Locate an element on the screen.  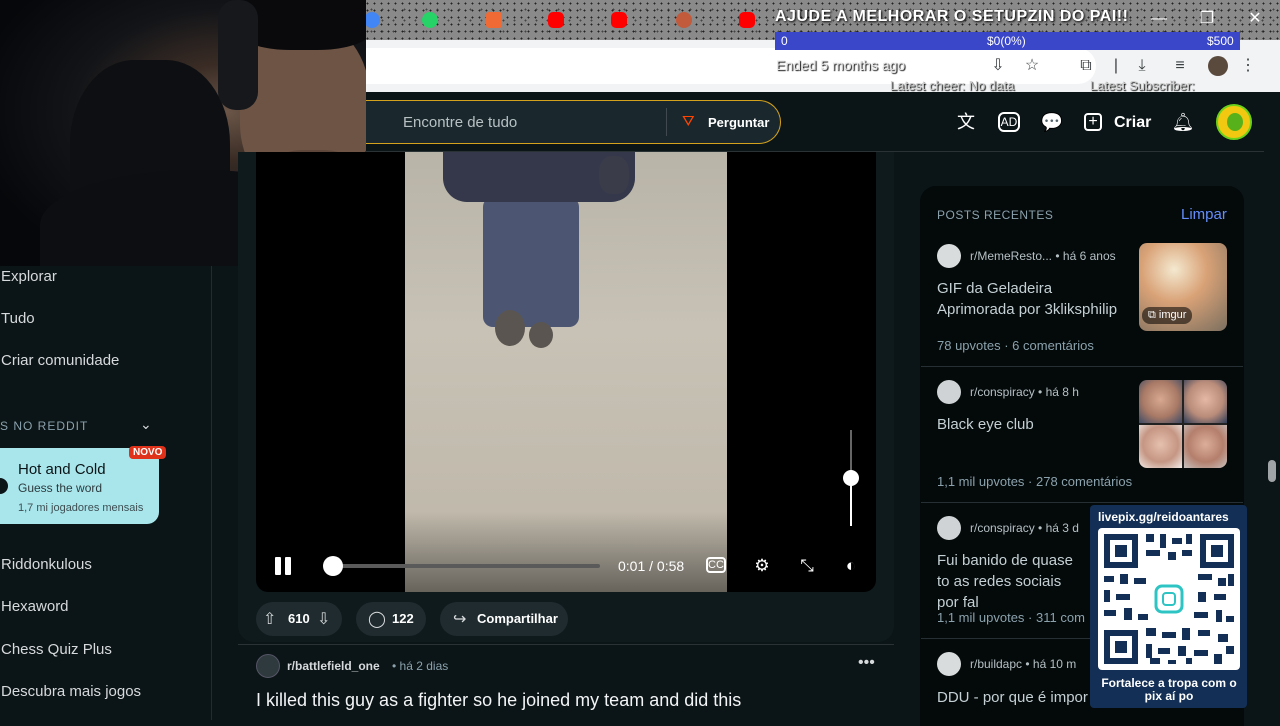
star-icon: ☆ is located at coordinates (1032, 66).